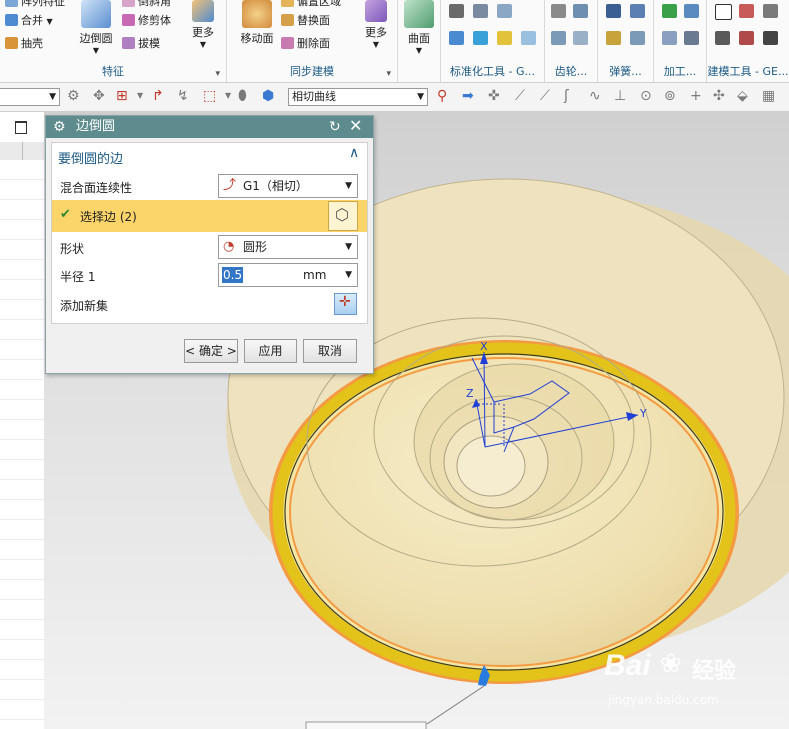  What do you see at coordinates (146, 4) in the screenshot?
I see `chamfer-item: 倒斜角` at bounding box center [146, 4].